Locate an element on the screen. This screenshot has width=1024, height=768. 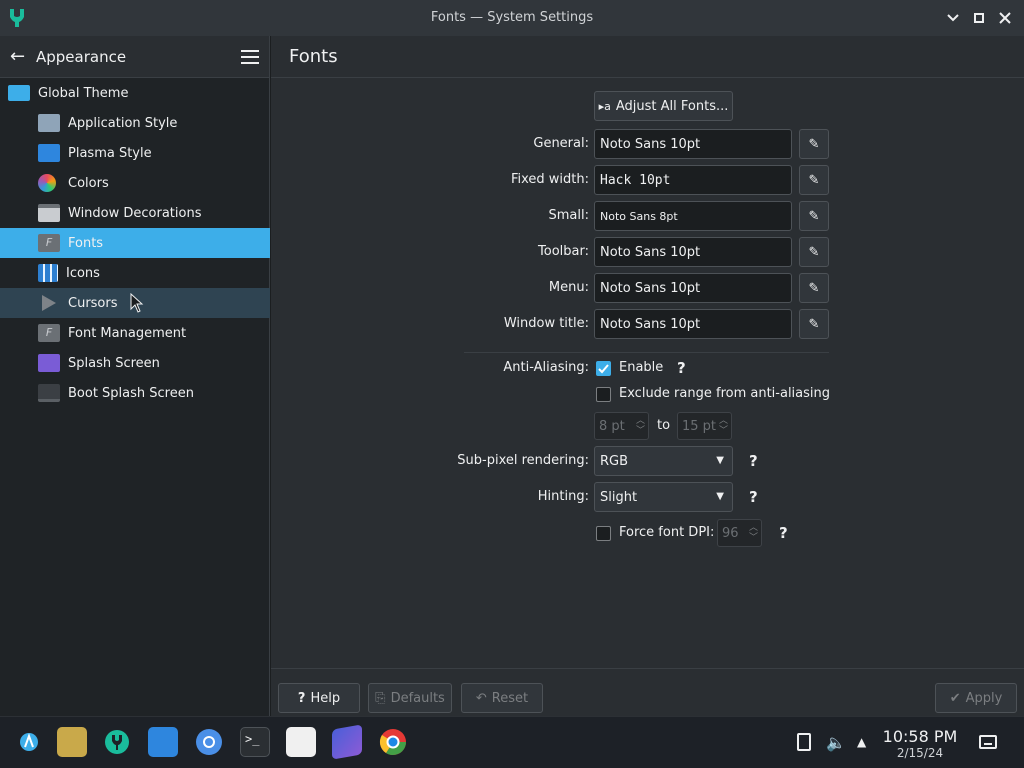
exclude-range-checkbox is located at coordinates (603, 394).